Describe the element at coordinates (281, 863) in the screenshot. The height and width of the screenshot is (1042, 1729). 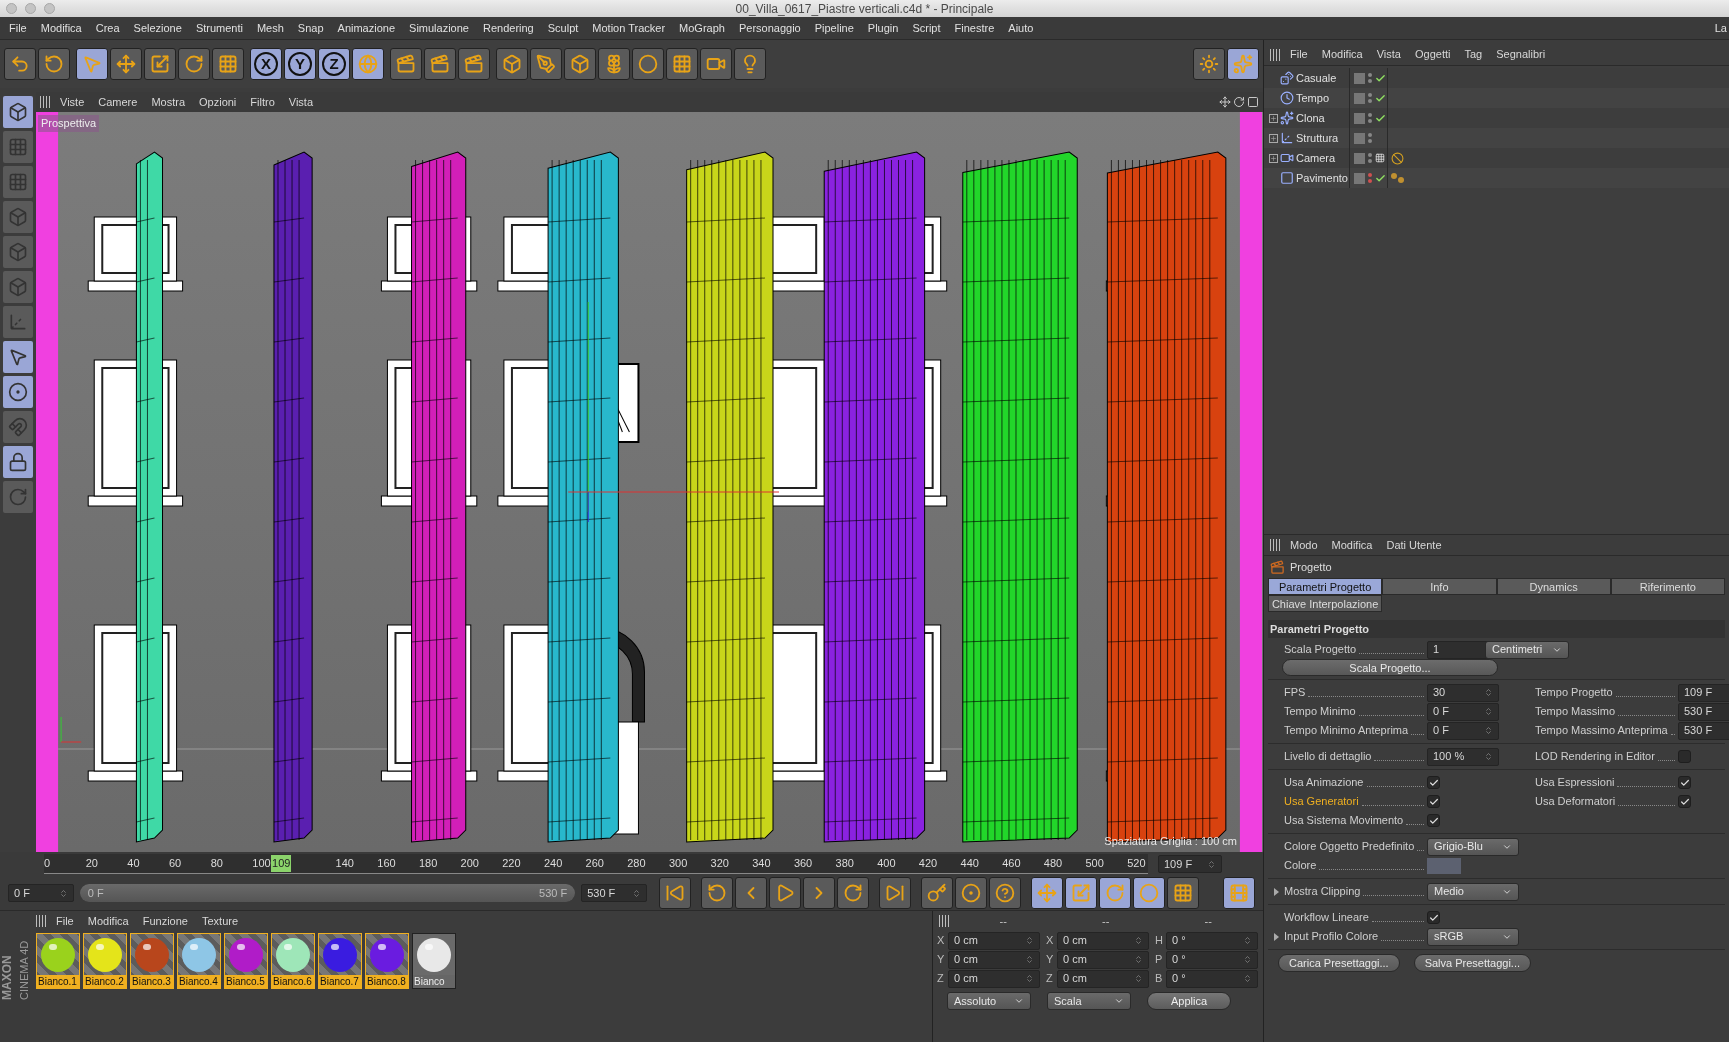
I see `current-frame-marker: 109` at that location.